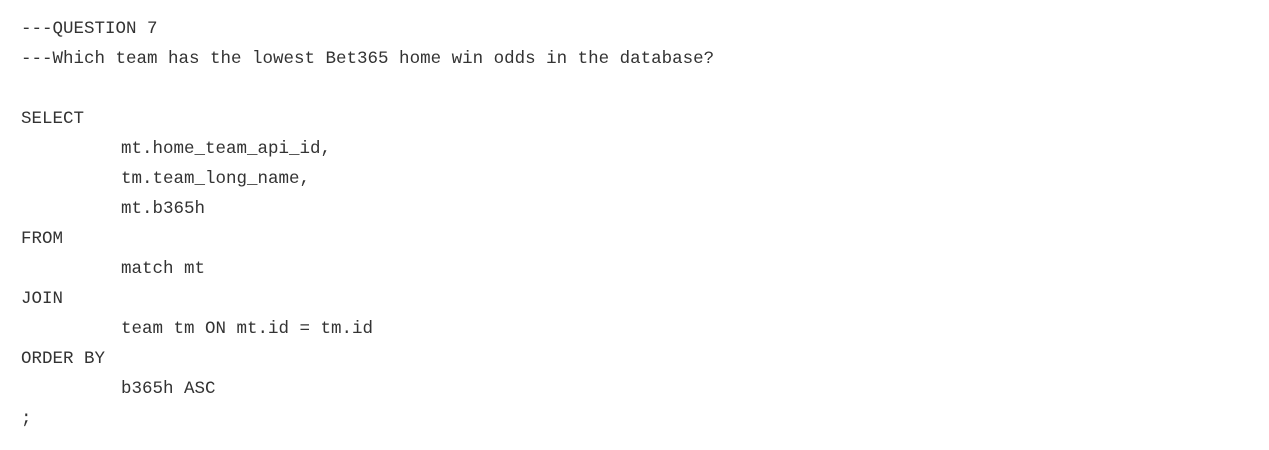 The image size is (1269, 450). I want to click on keyword-from: FROM, so click(42, 239).